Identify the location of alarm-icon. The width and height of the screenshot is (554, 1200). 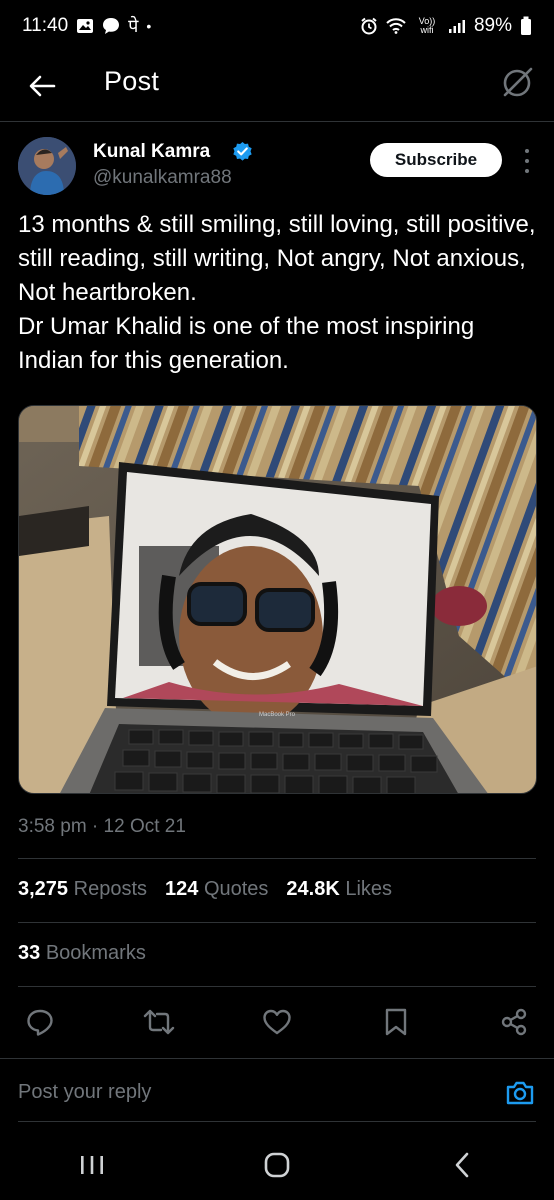
(369, 26).